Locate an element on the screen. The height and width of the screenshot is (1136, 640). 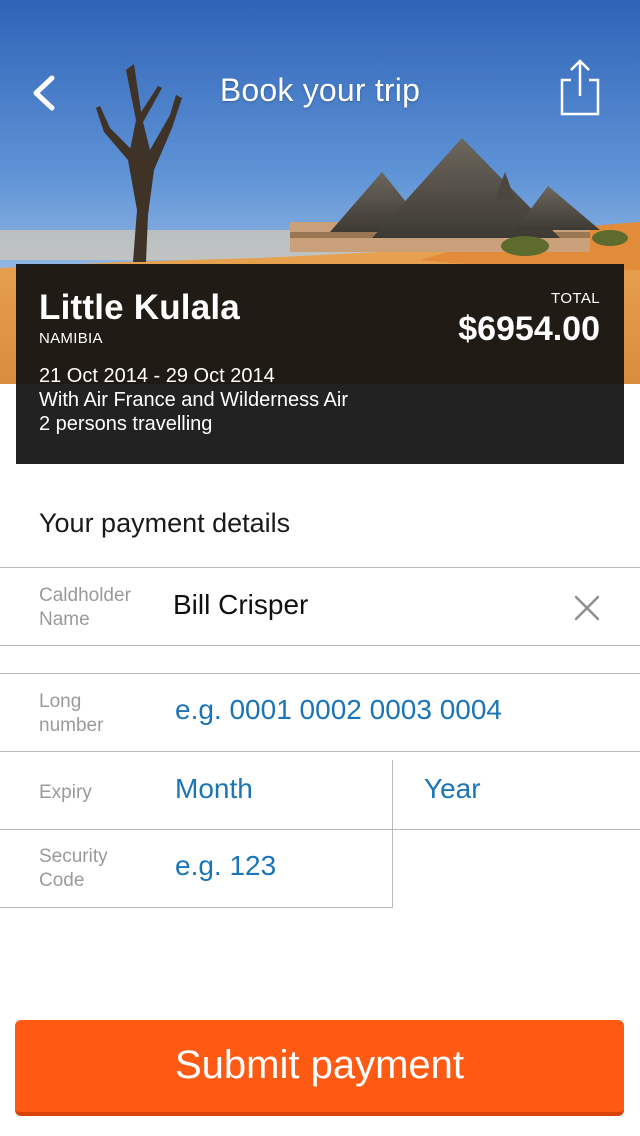
share-icon is located at coordinates (580, 87).